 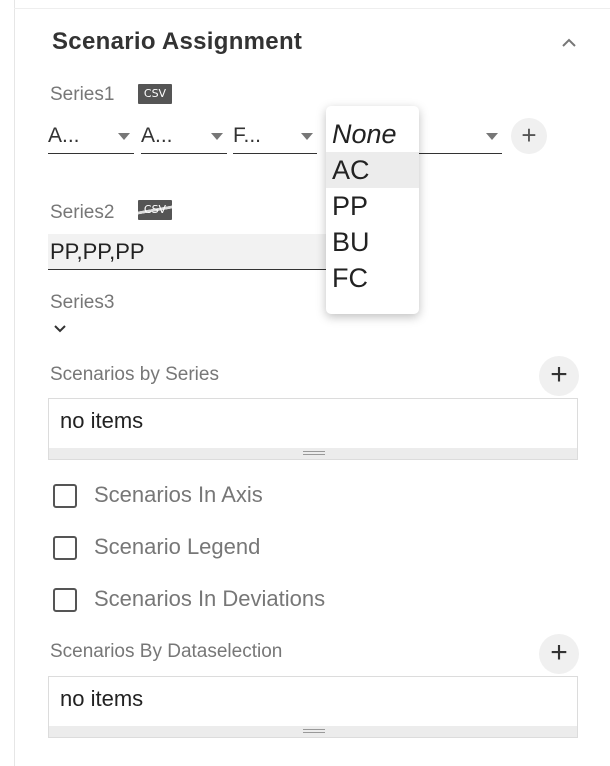 I want to click on chevron-up-icon, so click(x=569, y=42).